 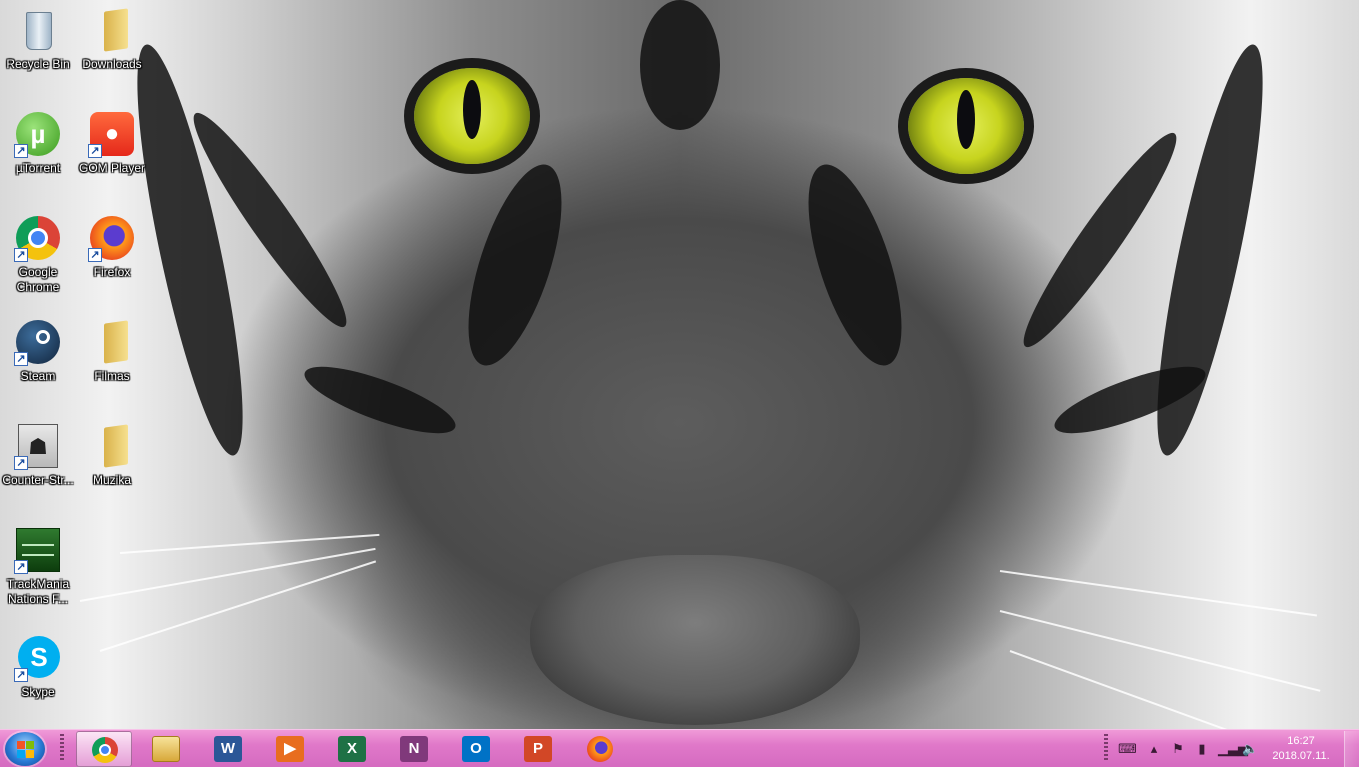 I want to click on outlook-icon: O, so click(x=476, y=749).